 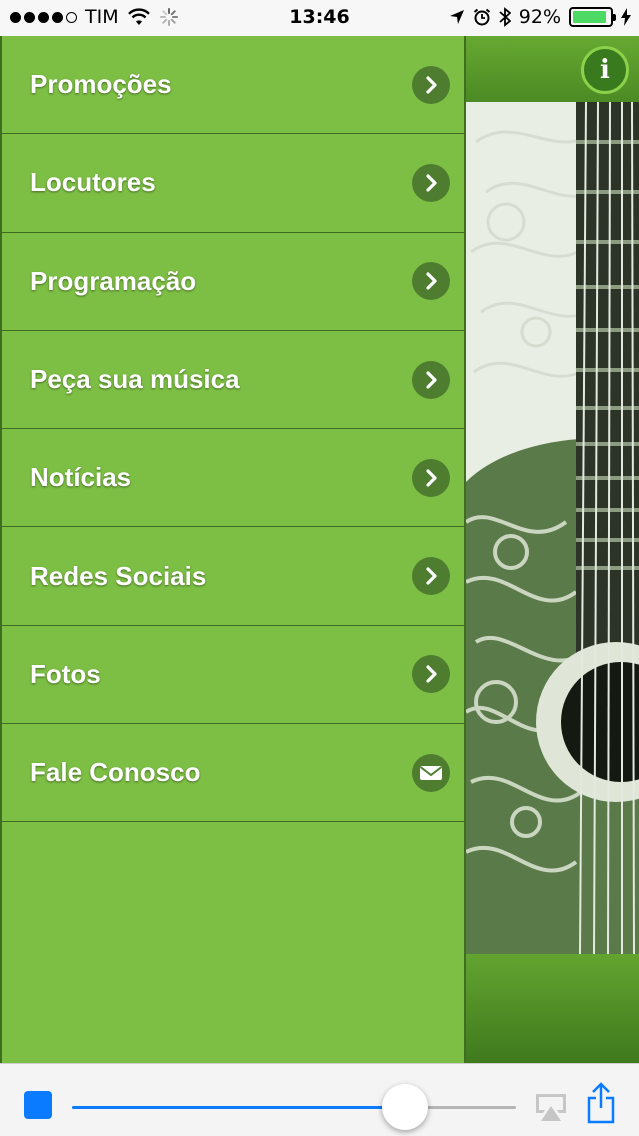 I want to click on app-footer, so click(x=552, y=1008).